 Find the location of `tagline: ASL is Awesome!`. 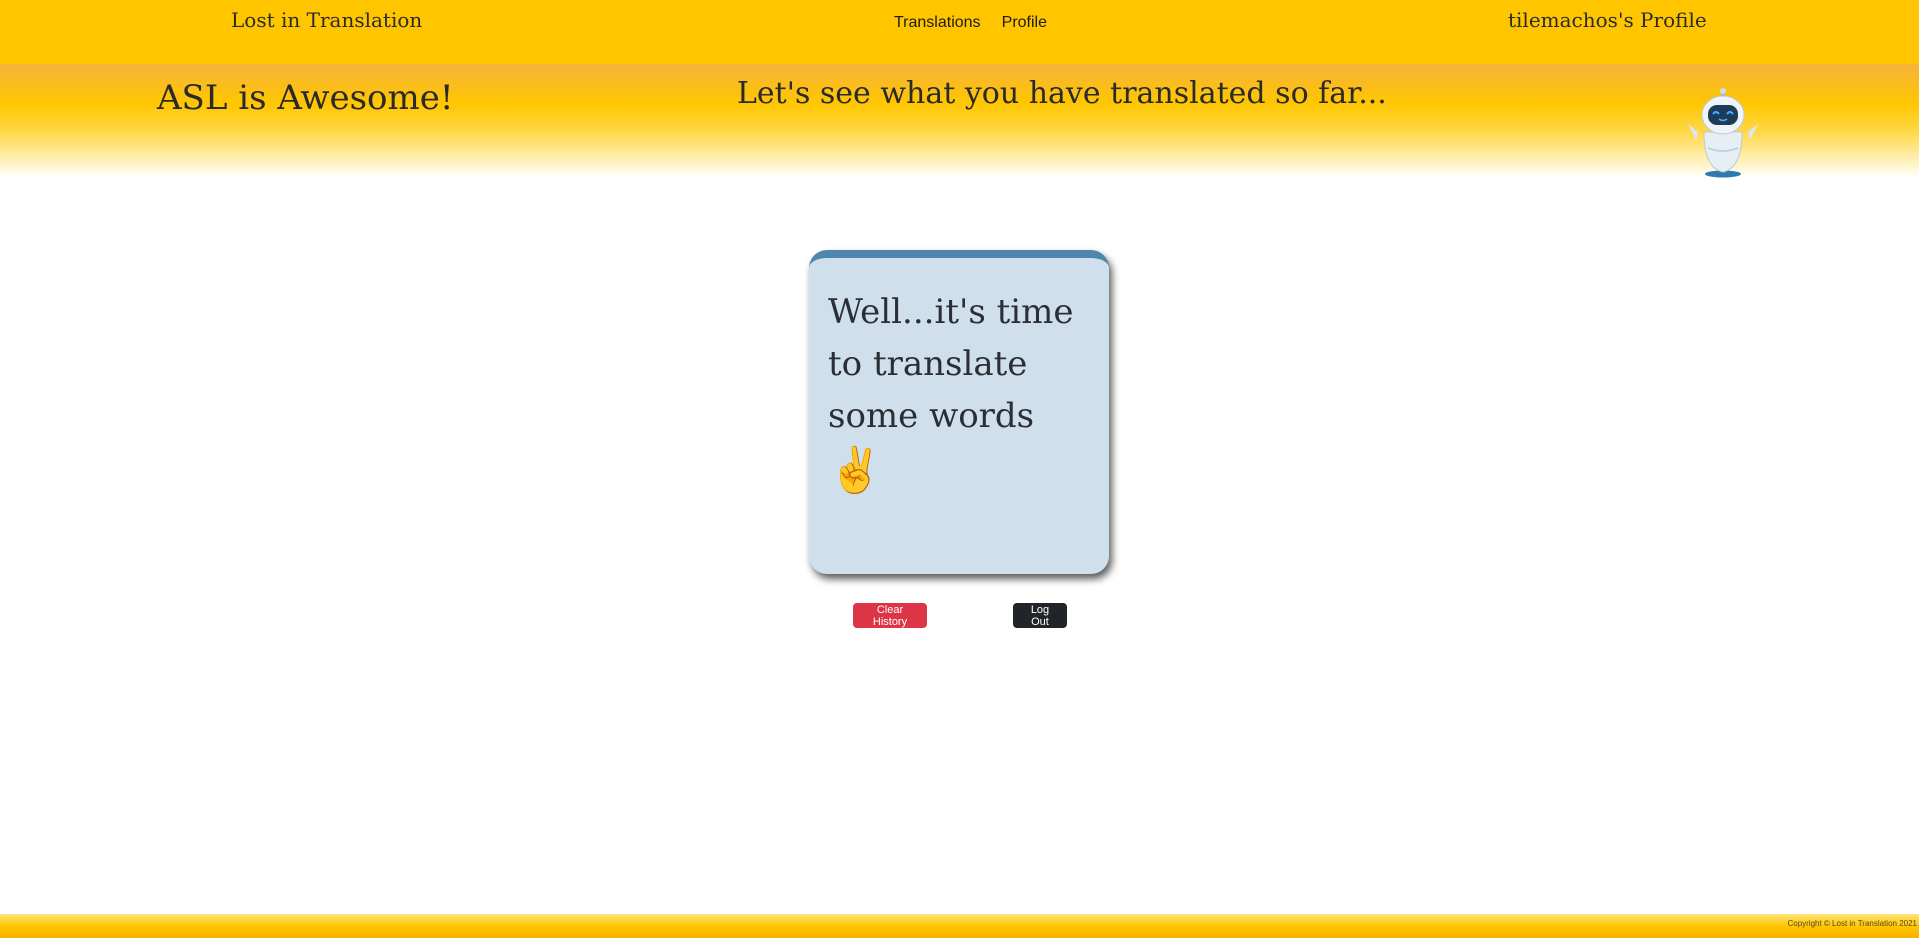

tagline: ASL is Awesome! is located at coordinates (305, 98).